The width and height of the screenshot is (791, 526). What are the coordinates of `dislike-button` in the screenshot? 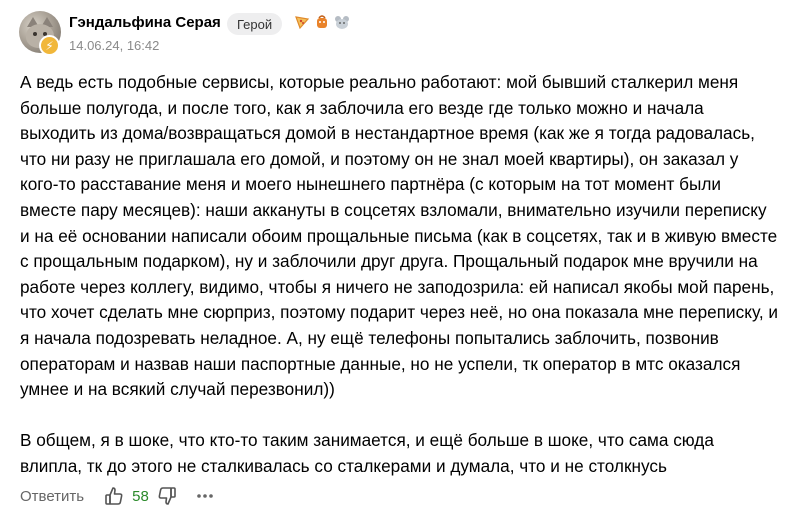 It's located at (167, 496).